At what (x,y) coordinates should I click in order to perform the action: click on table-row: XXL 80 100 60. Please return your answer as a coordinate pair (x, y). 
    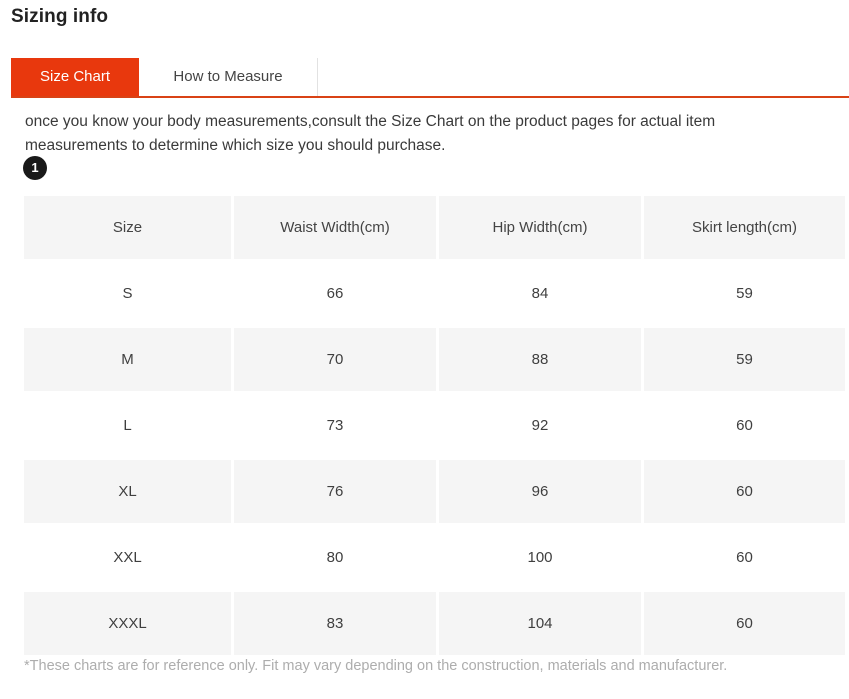
    Looking at the image, I should click on (434, 557).